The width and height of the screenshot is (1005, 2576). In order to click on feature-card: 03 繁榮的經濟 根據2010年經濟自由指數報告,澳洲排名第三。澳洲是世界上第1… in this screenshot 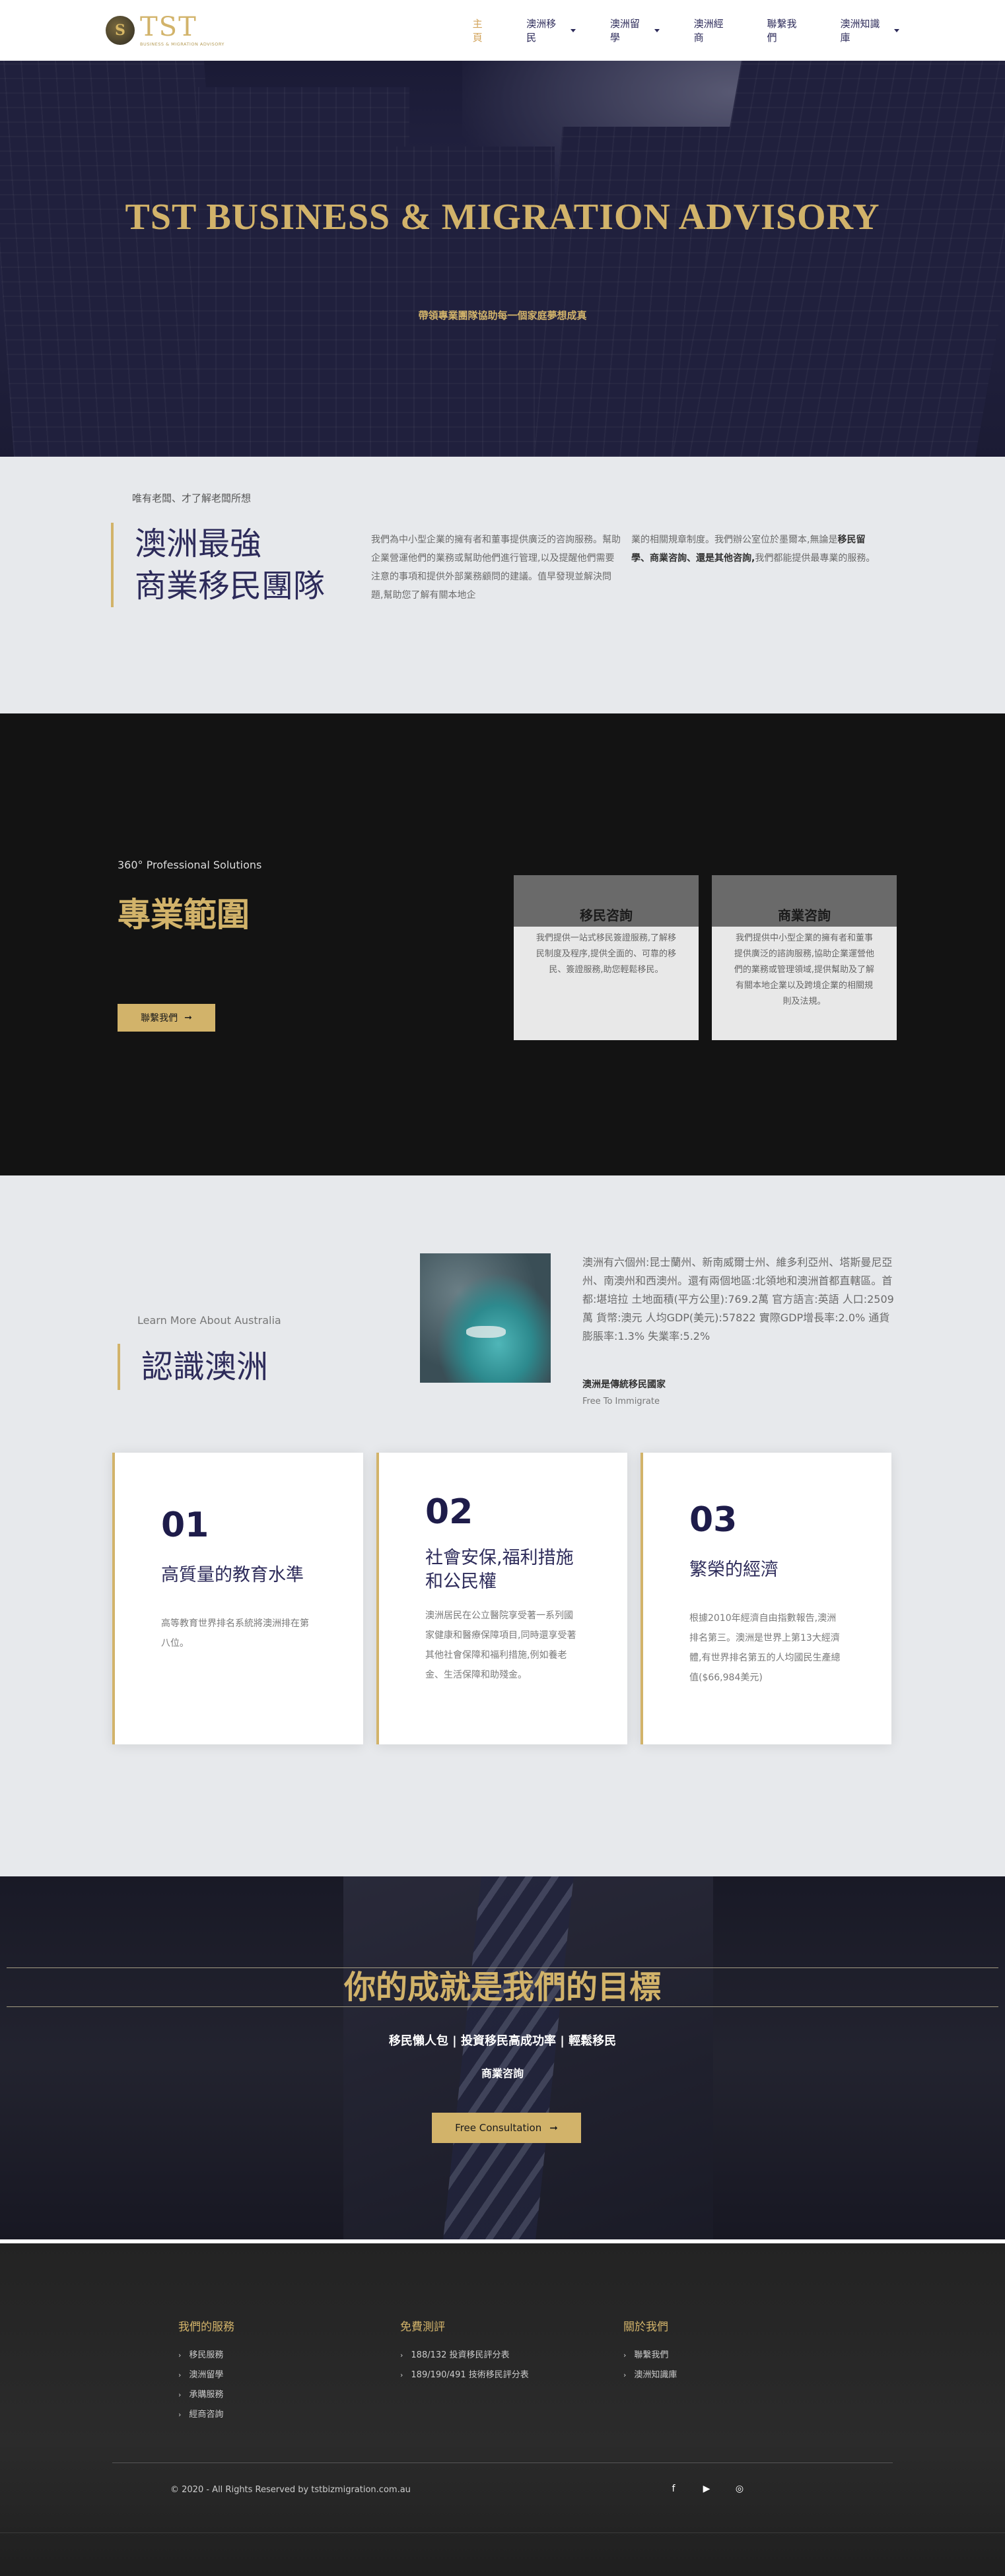, I will do `click(766, 1598)`.